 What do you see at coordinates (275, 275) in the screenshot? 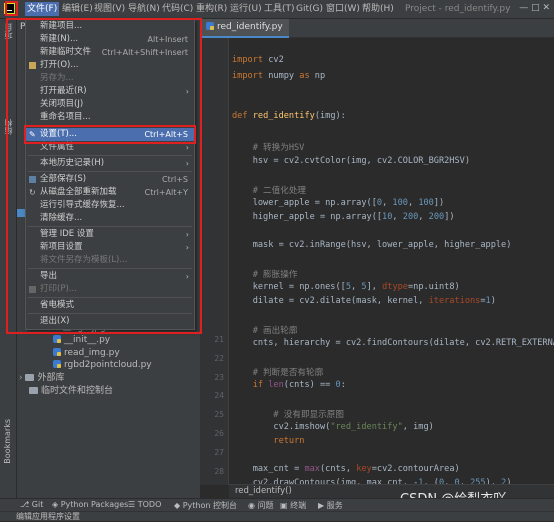
I see `code-line: # 膨胀操作` at bounding box center [275, 275].